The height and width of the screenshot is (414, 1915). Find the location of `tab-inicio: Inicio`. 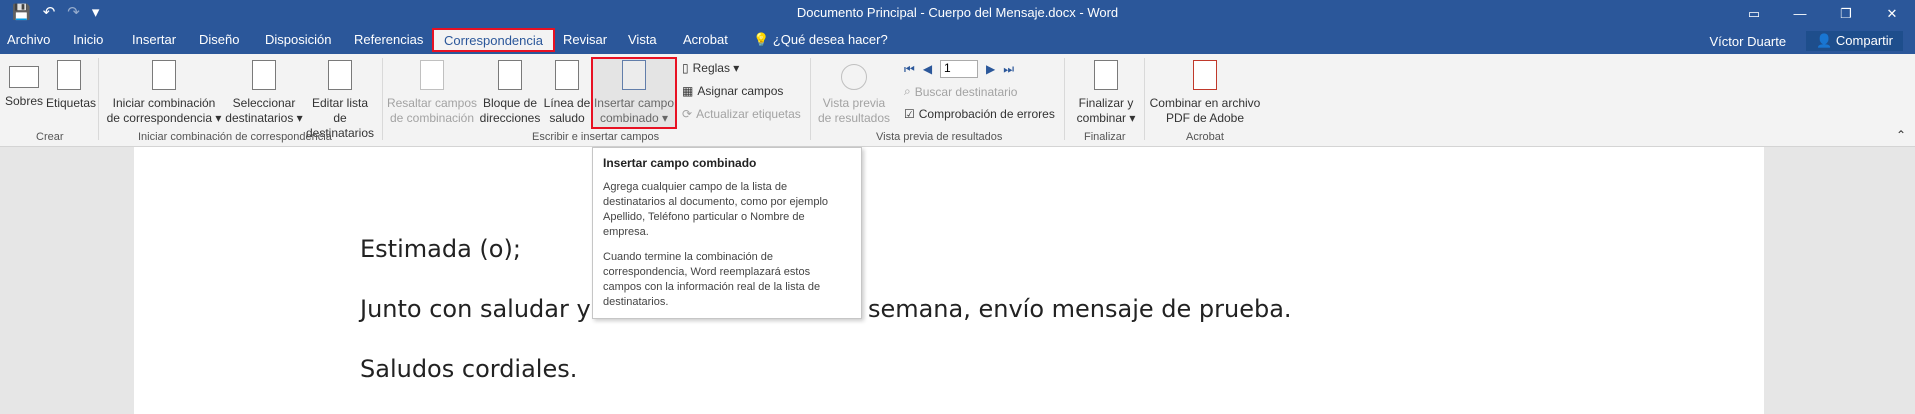

tab-inicio: Inicio is located at coordinates (88, 39).